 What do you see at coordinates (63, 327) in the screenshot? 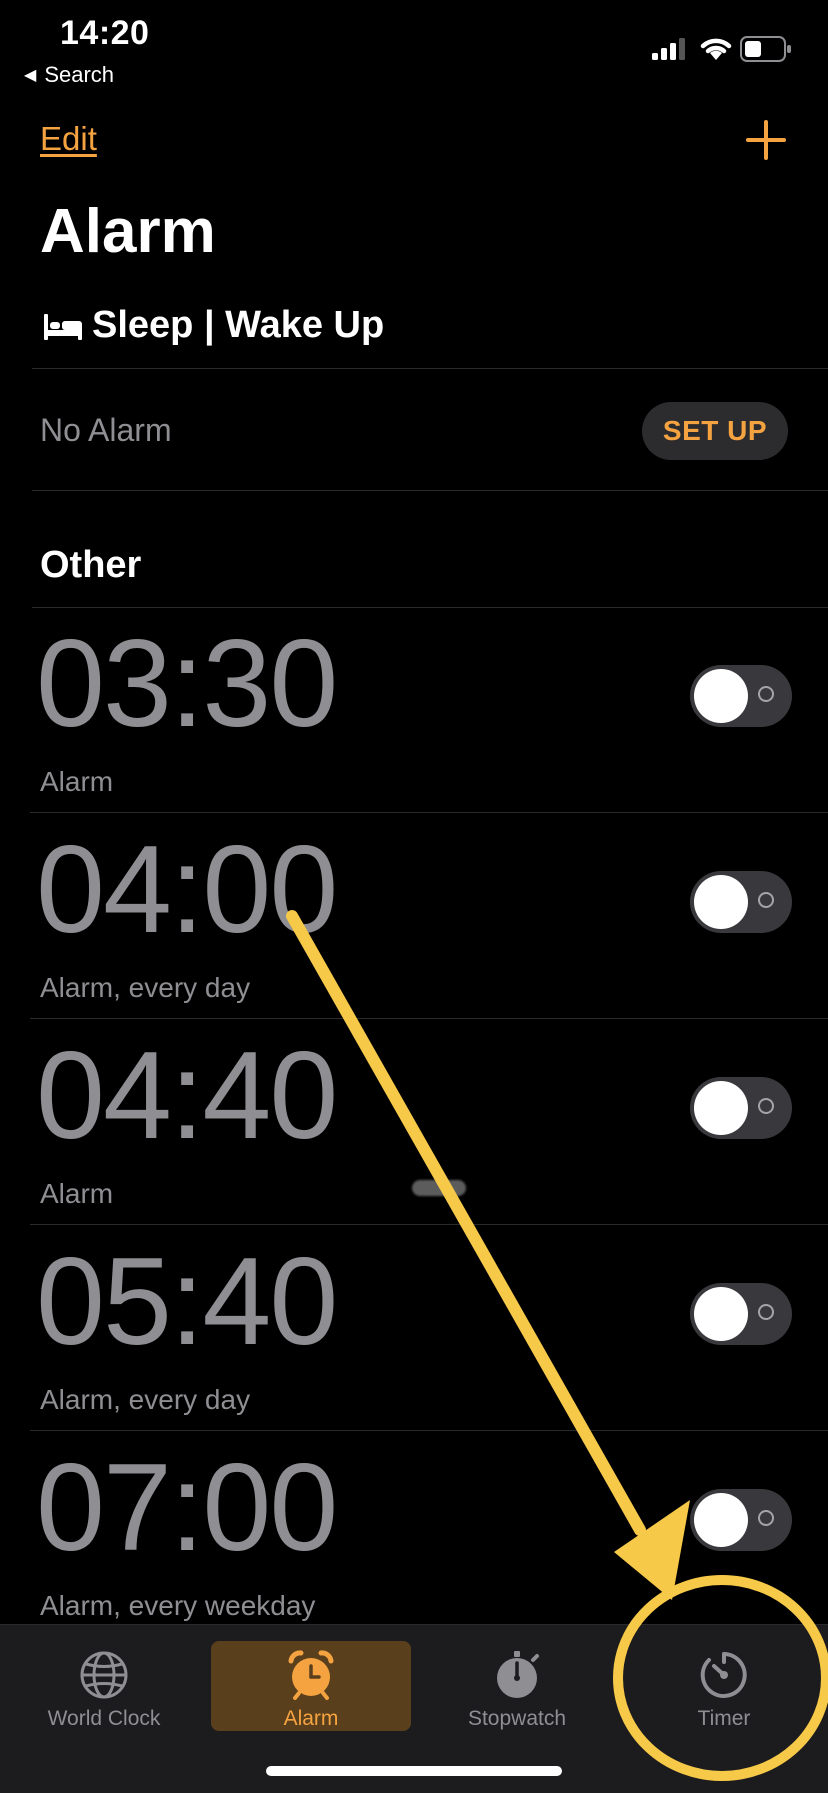
I see `bed-icon` at bounding box center [63, 327].